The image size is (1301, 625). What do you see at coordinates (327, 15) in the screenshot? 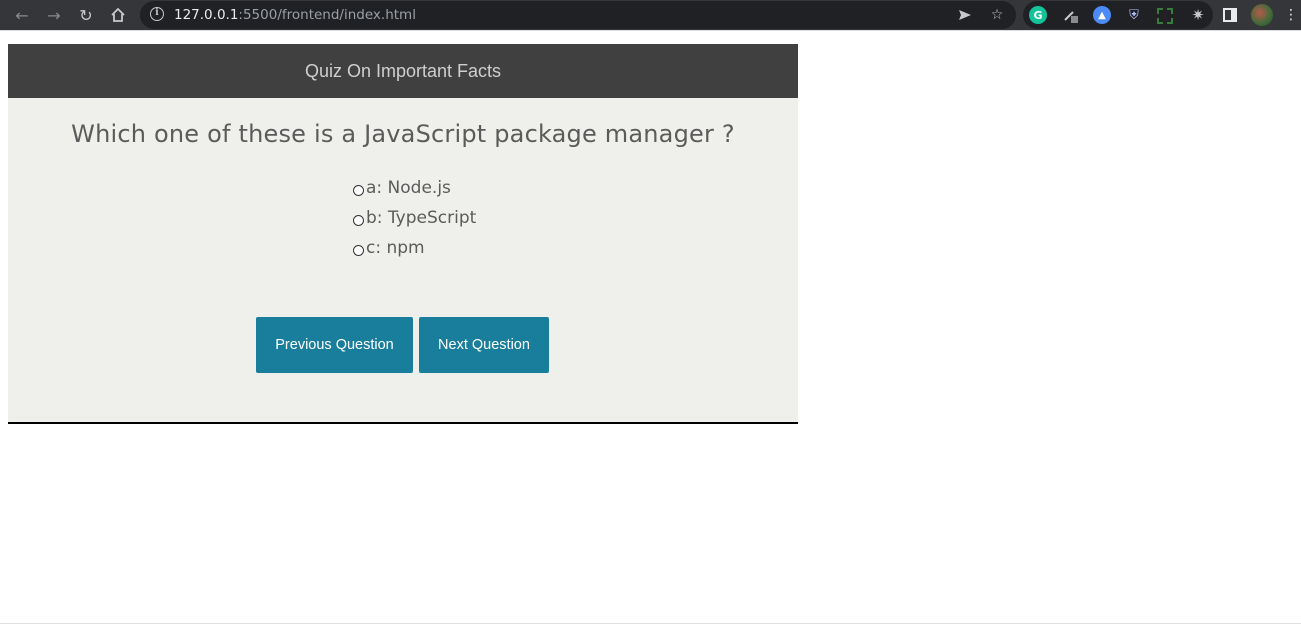
I see `url-path: :5500/frontend/index.html` at bounding box center [327, 15].